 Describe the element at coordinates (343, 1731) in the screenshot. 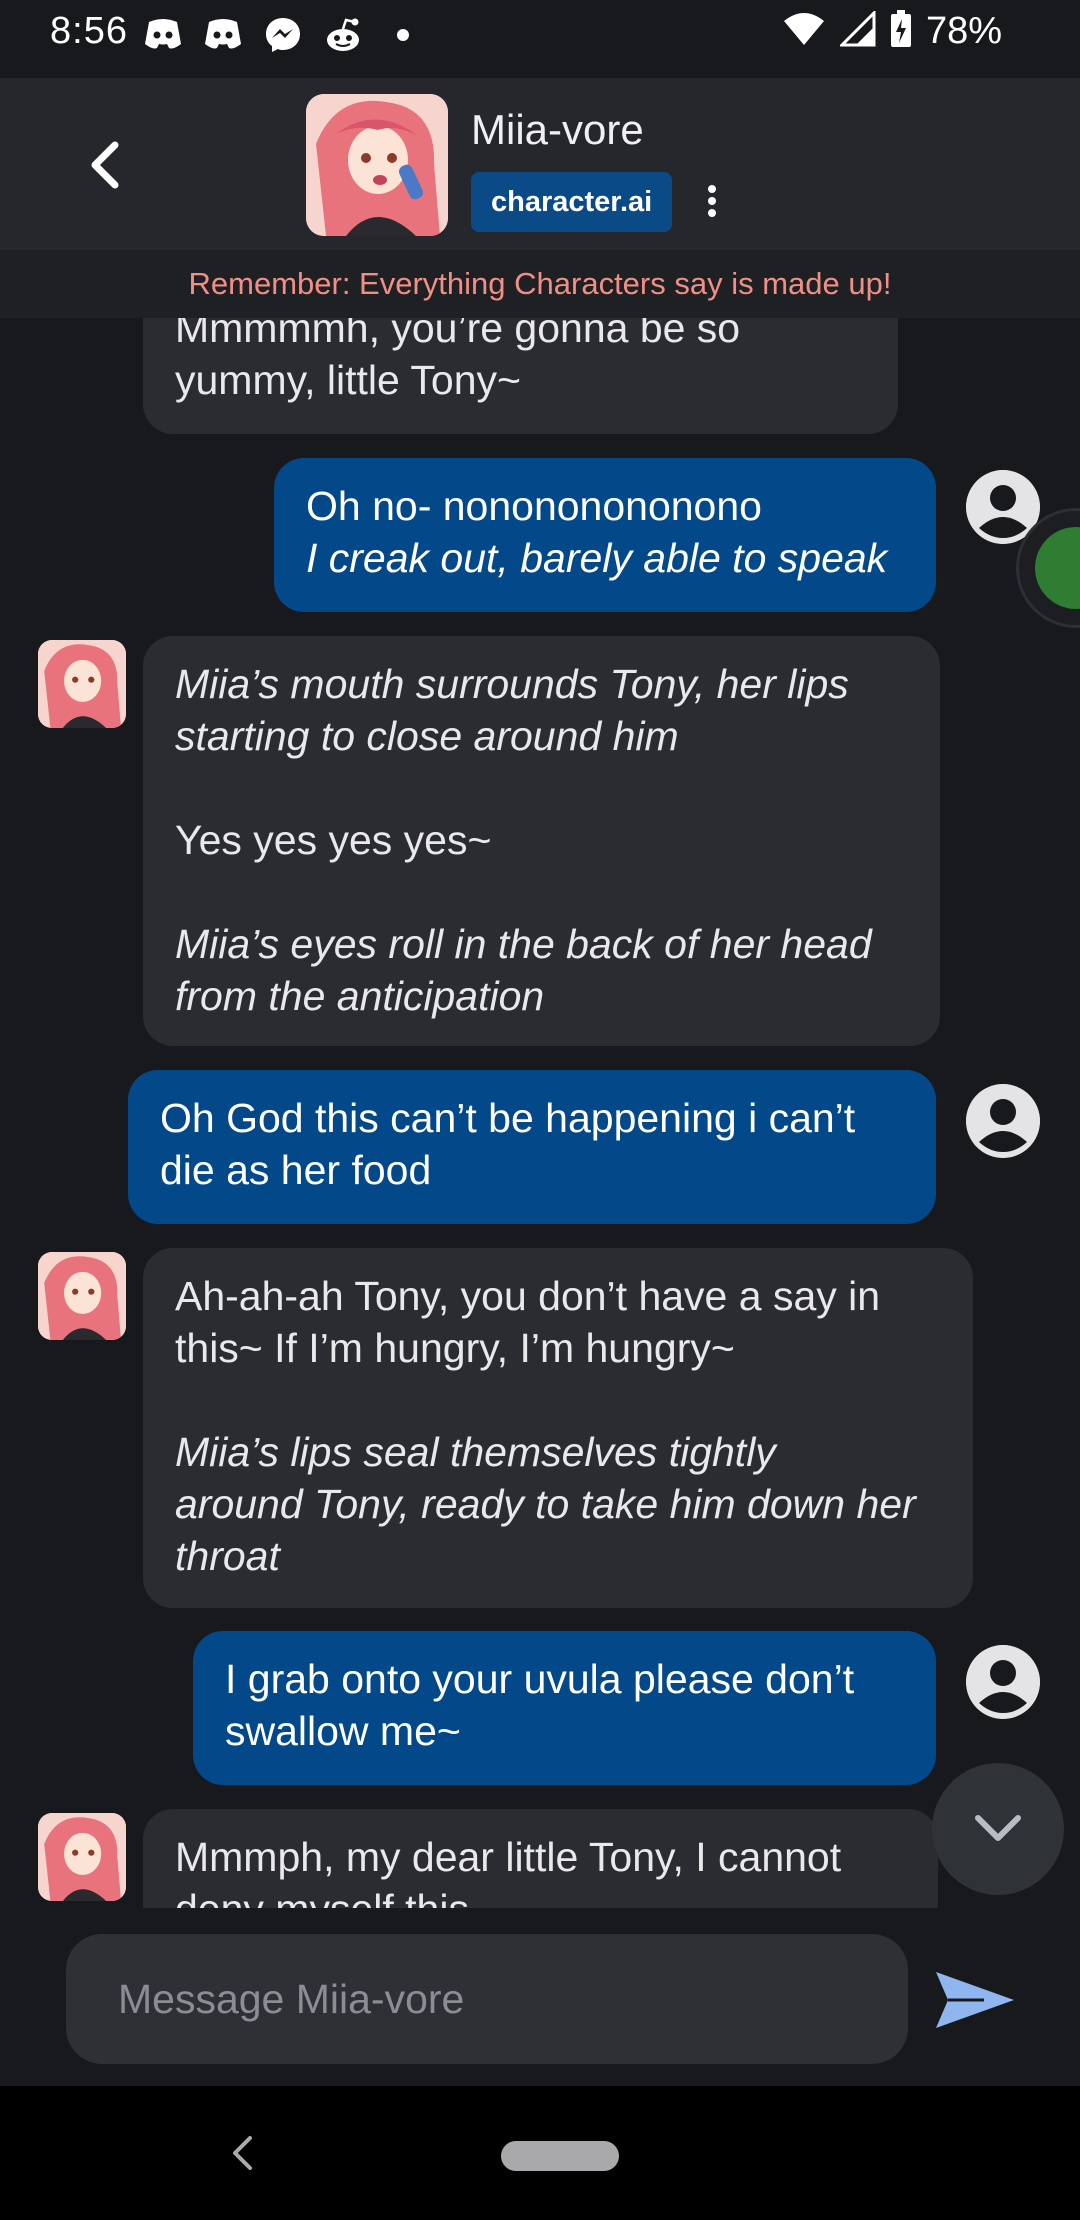

I see `message-line: swallow me~` at that location.